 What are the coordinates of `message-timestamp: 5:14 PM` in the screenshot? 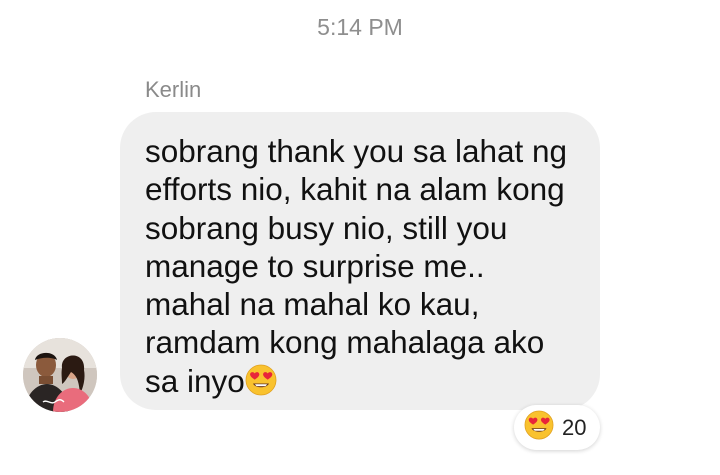 It's located at (360, 27).